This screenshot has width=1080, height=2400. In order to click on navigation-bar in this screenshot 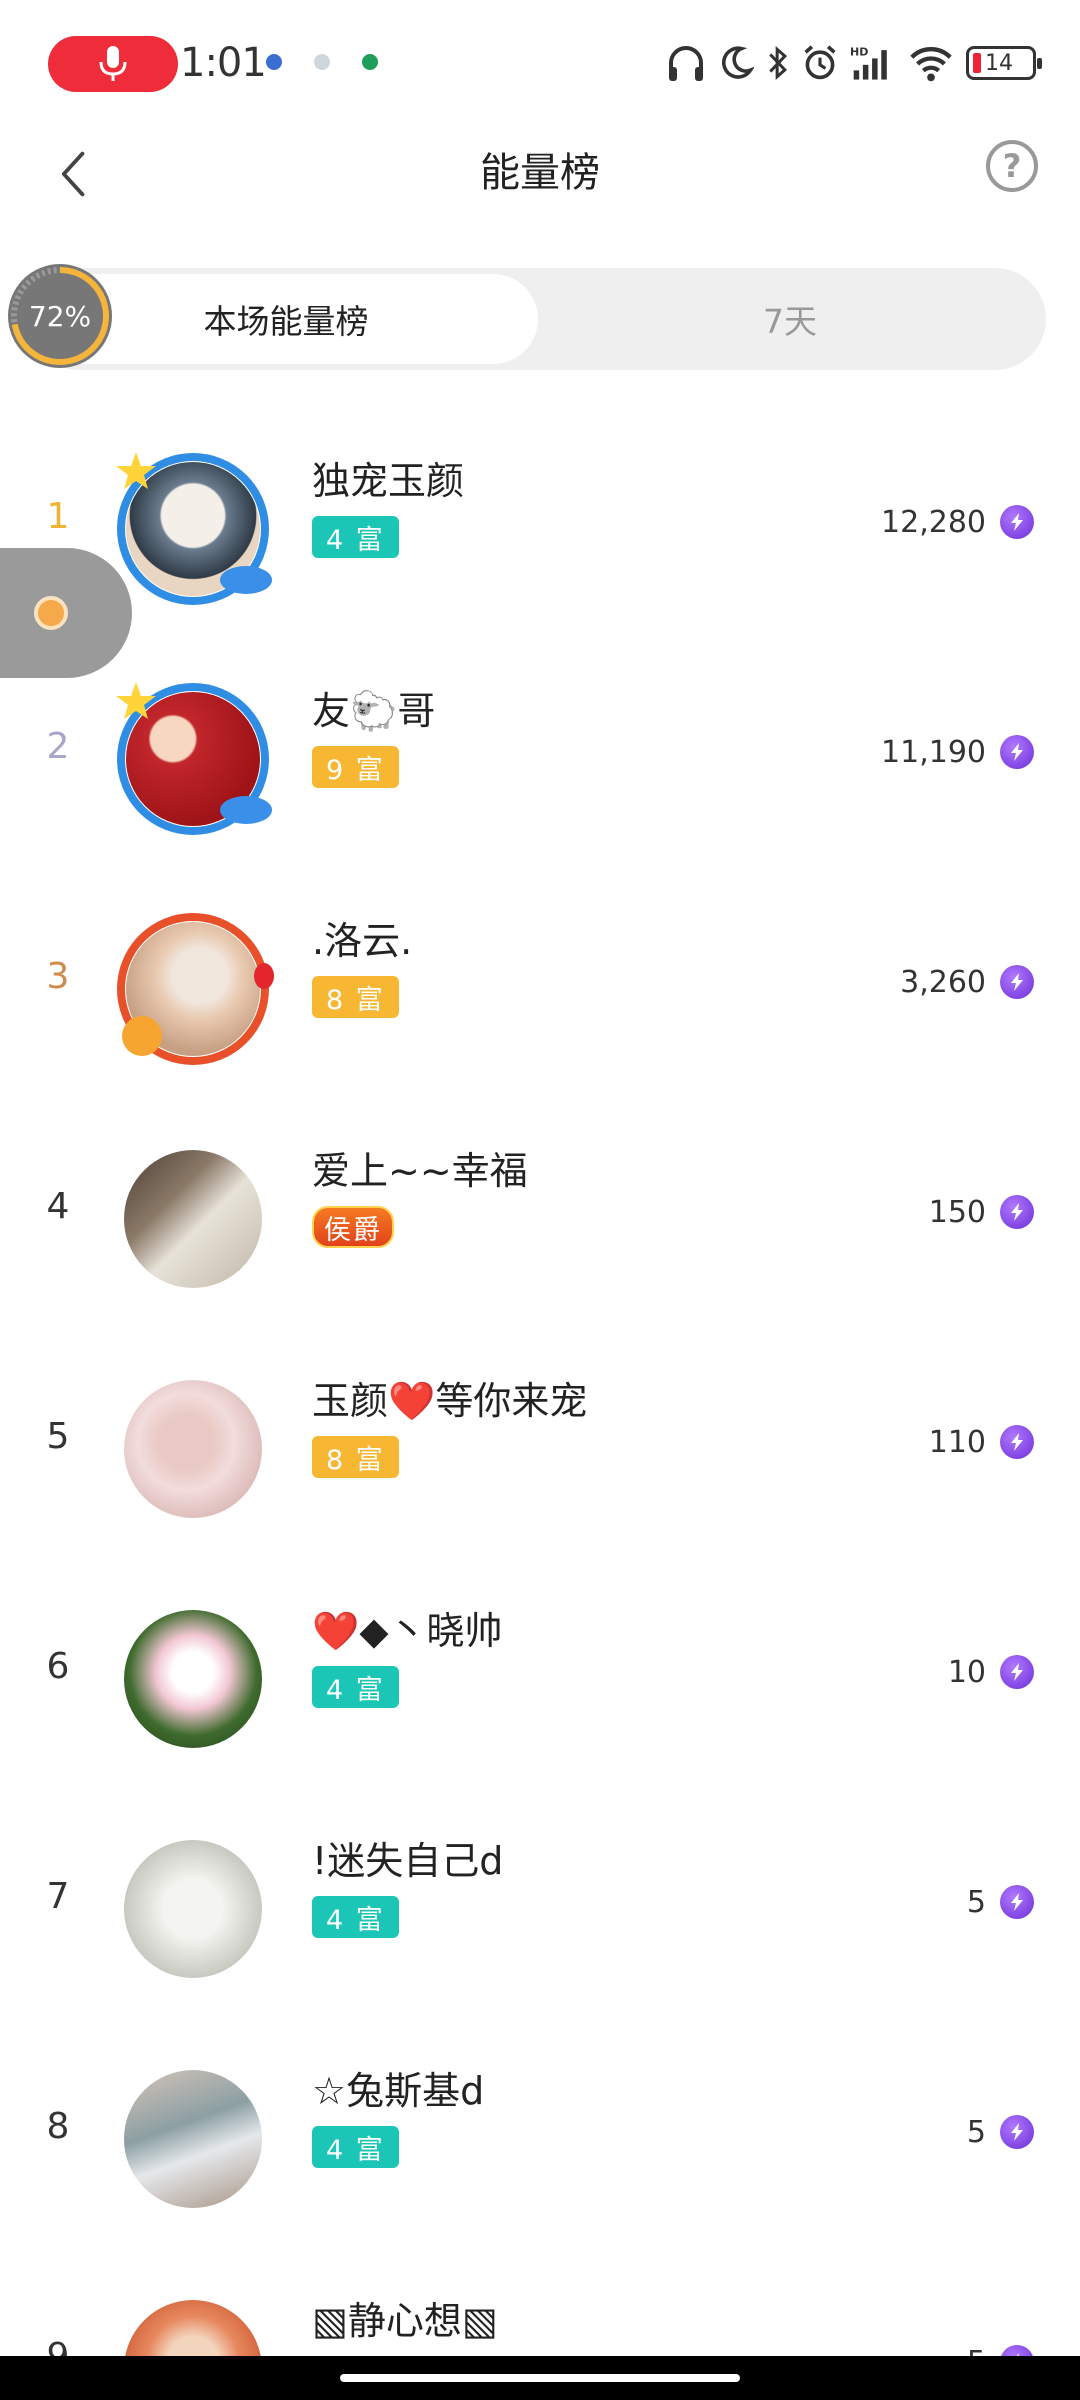, I will do `click(540, 2378)`.